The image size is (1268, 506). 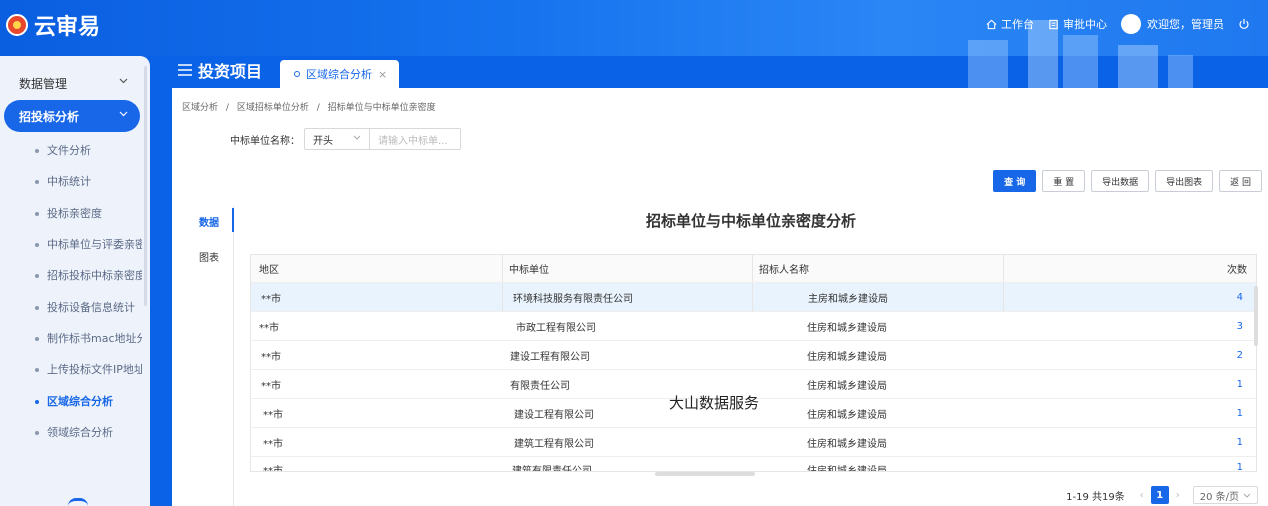 I want to click on page-title: 投资项目, so click(x=221, y=72).